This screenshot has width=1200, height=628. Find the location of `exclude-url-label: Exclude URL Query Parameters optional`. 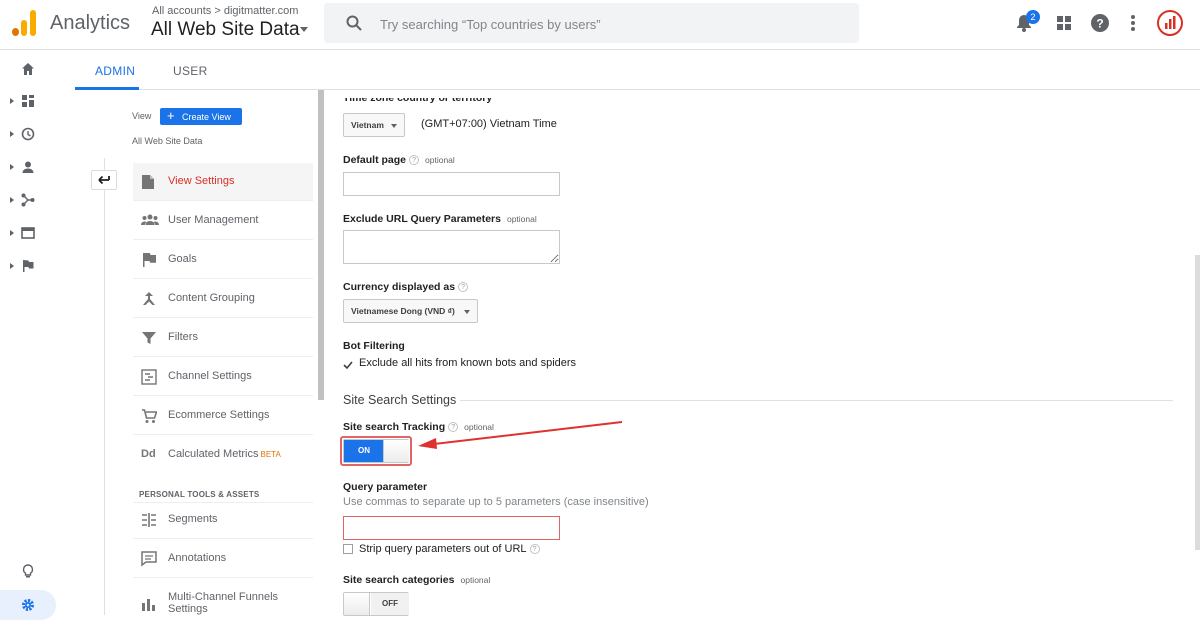

exclude-url-label: Exclude URL Query Parameters optional is located at coordinates (440, 219).